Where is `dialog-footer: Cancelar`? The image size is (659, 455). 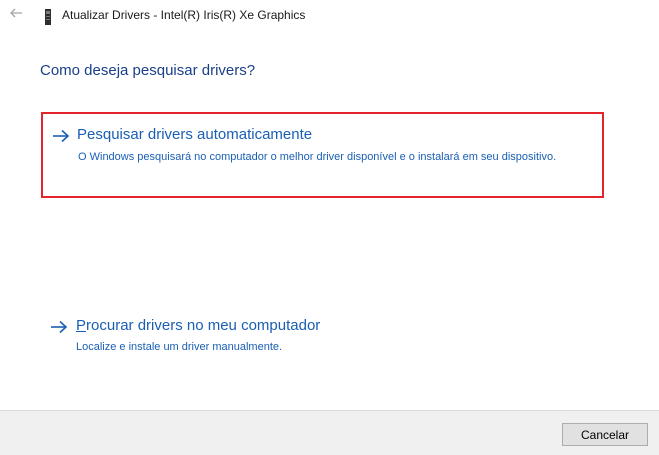
dialog-footer: Cancelar is located at coordinates (329, 432).